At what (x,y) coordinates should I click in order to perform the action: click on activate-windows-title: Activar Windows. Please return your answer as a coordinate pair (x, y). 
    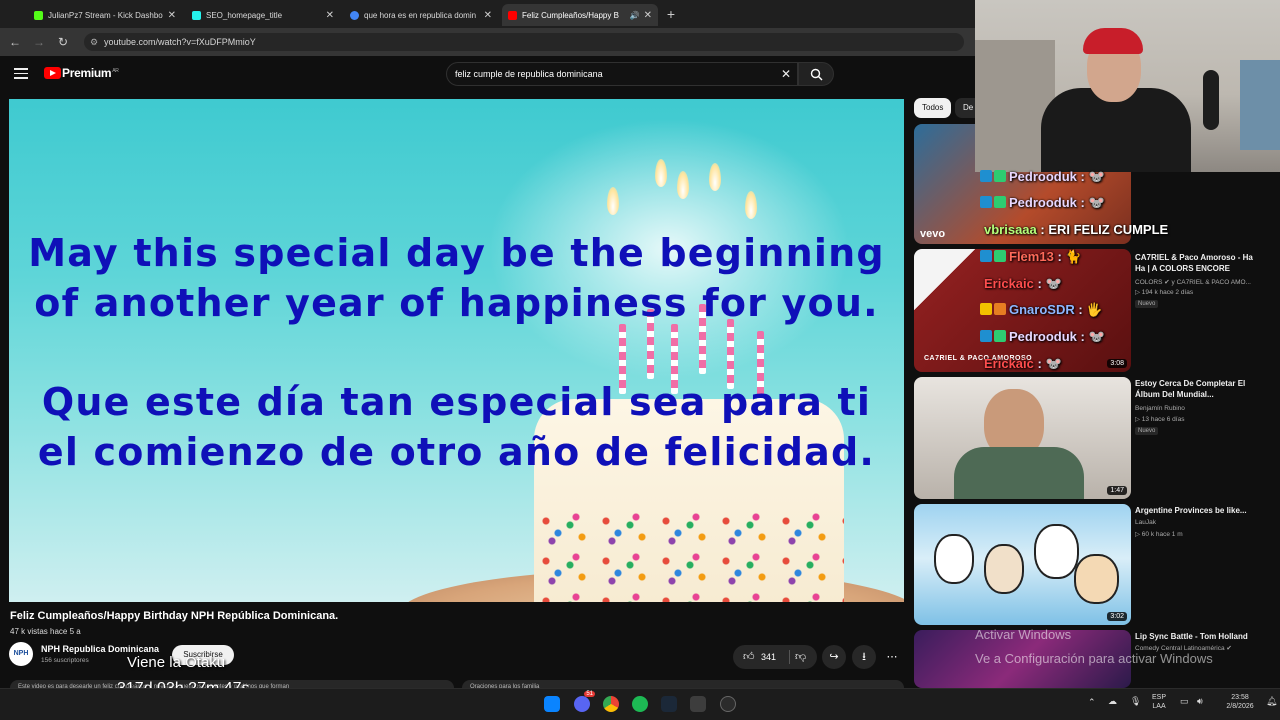
    Looking at the image, I should click on (1023, 634).